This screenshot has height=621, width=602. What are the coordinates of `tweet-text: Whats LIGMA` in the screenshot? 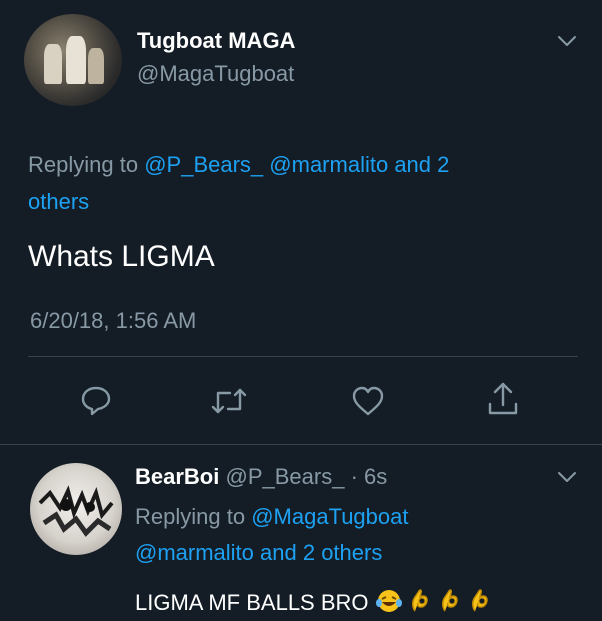 It's located at (121, 256).